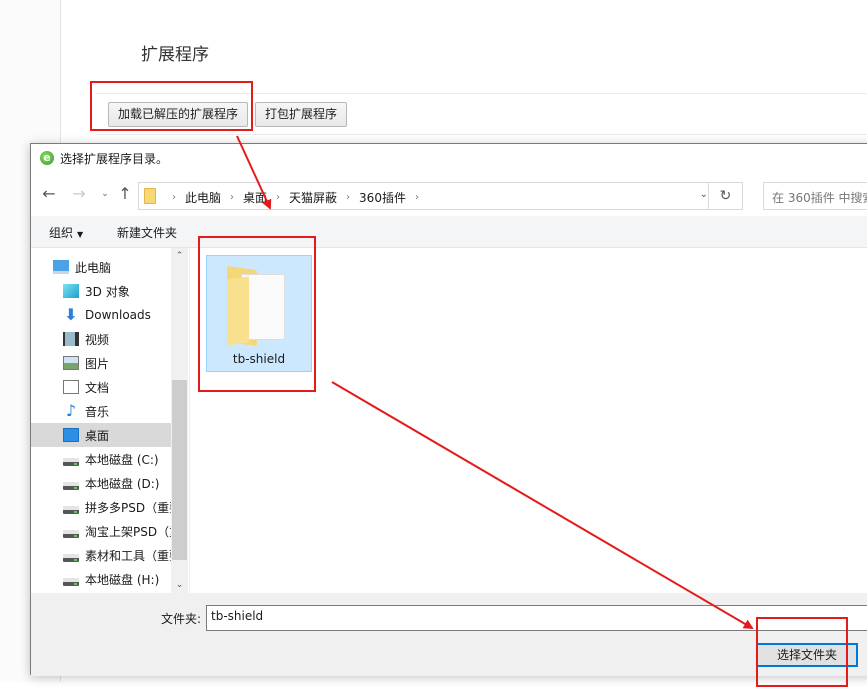 Image resolution: width=867 pixels, height=687 pixels. I want to click on breadcrumb-desktop: 桌面, so click(255, 197).